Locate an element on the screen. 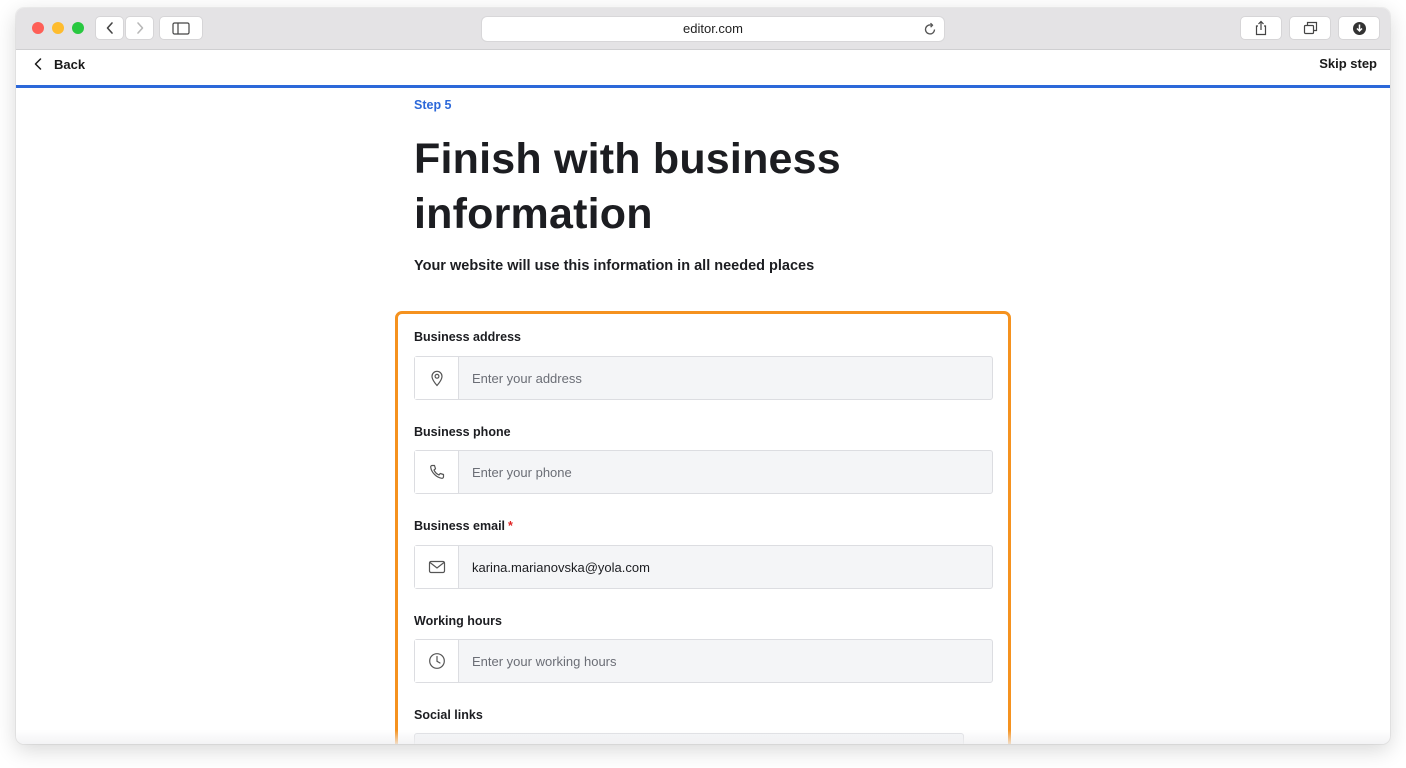 The height and width of the screenshot is (768, 1406). browser-back-button is located at coordinates (109, 28).